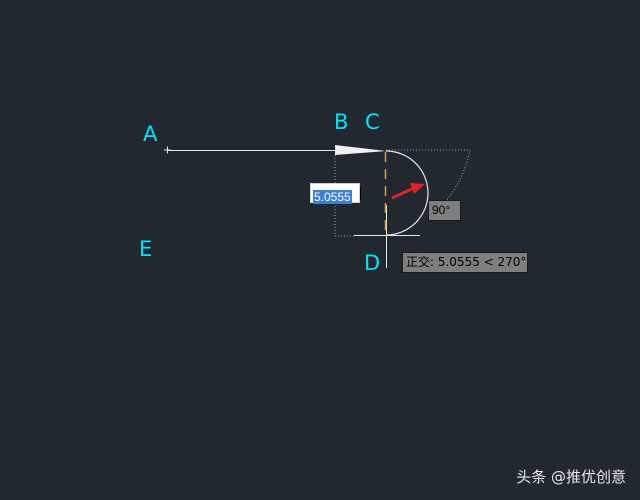 The image size is (640, 500). What do you see at coordinates (372, 122) in the screenshot?
I see `point-label-c: C` at bounding box center [372, 122].